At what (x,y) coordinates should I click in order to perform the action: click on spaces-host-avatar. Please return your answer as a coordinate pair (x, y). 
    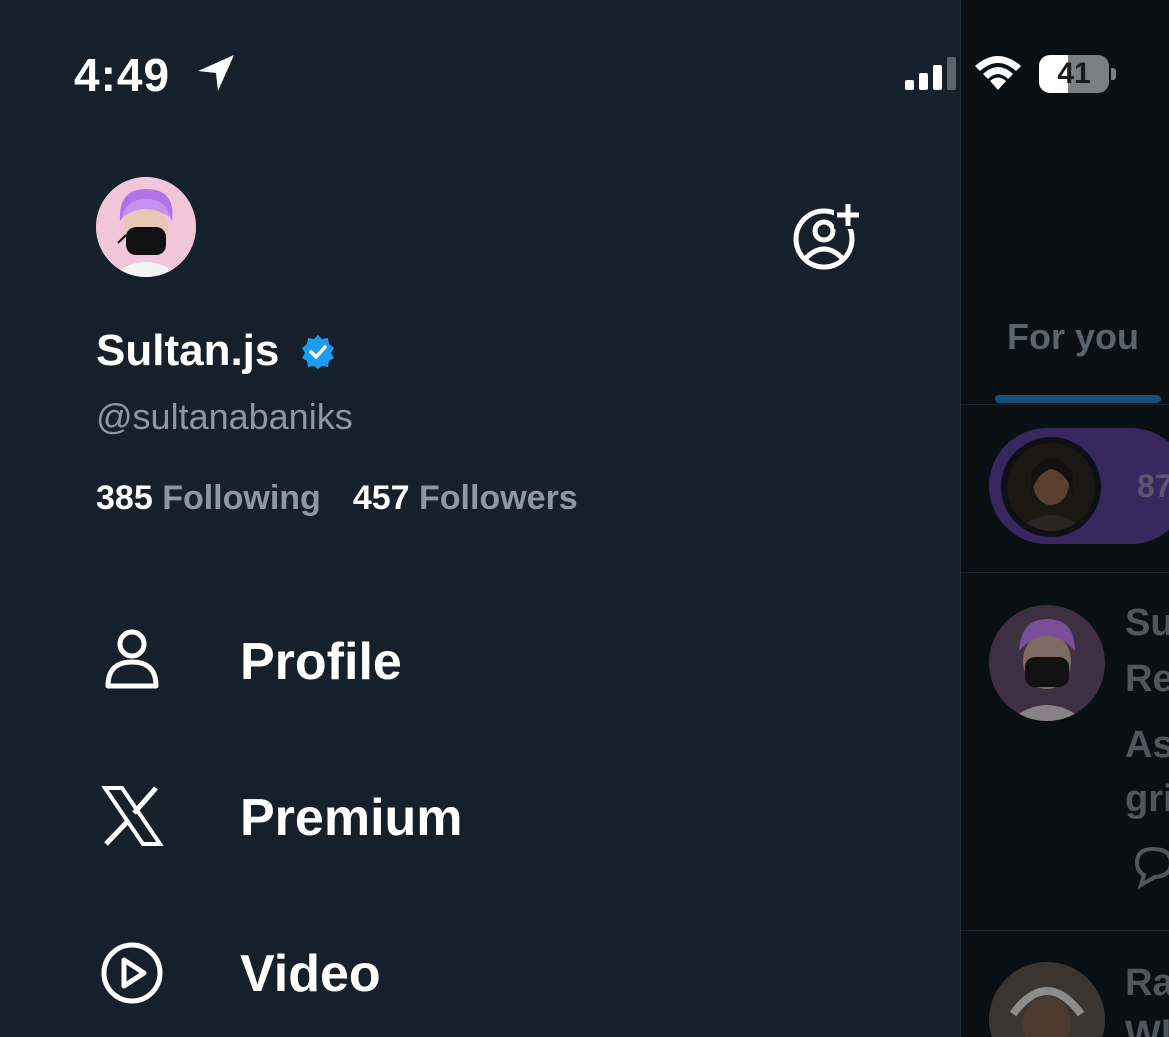
    Looking at the image, I should click on (1051, 487).